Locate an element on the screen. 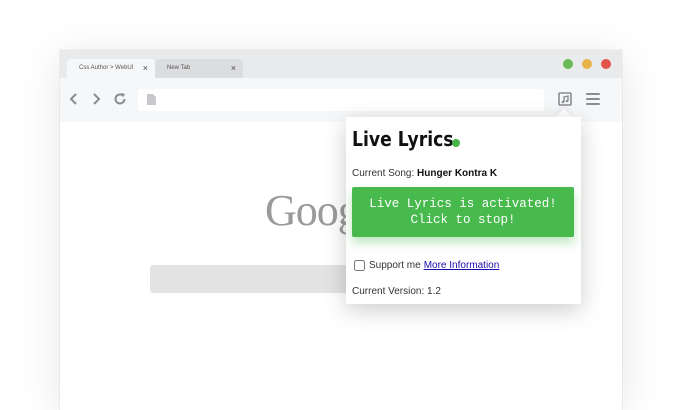 The height and width of the screenshot is (410, 683). tab-bar: Css Author > WebUI × New Tab × is located at coordinates (341, 64).